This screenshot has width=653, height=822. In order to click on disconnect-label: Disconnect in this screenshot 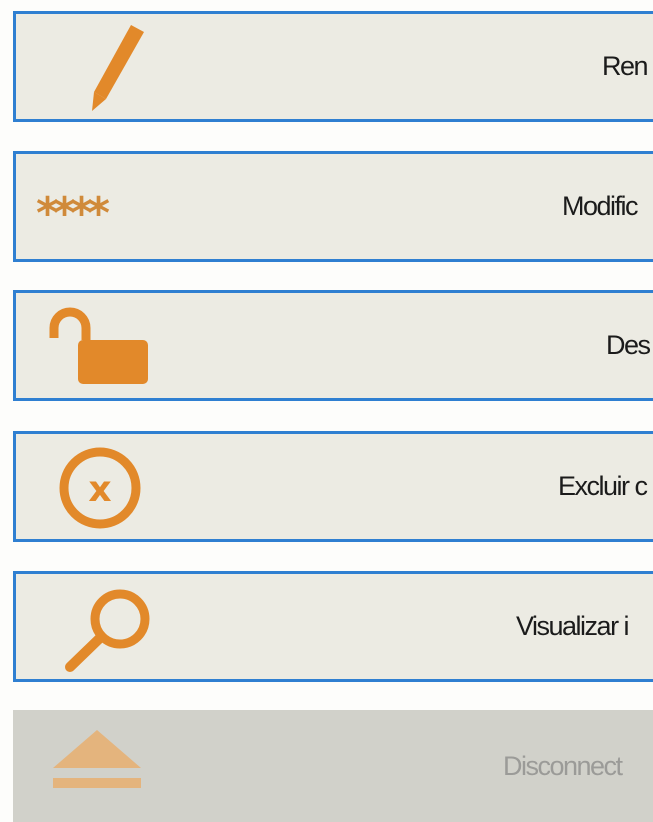, I will do `click(563, 765)`.